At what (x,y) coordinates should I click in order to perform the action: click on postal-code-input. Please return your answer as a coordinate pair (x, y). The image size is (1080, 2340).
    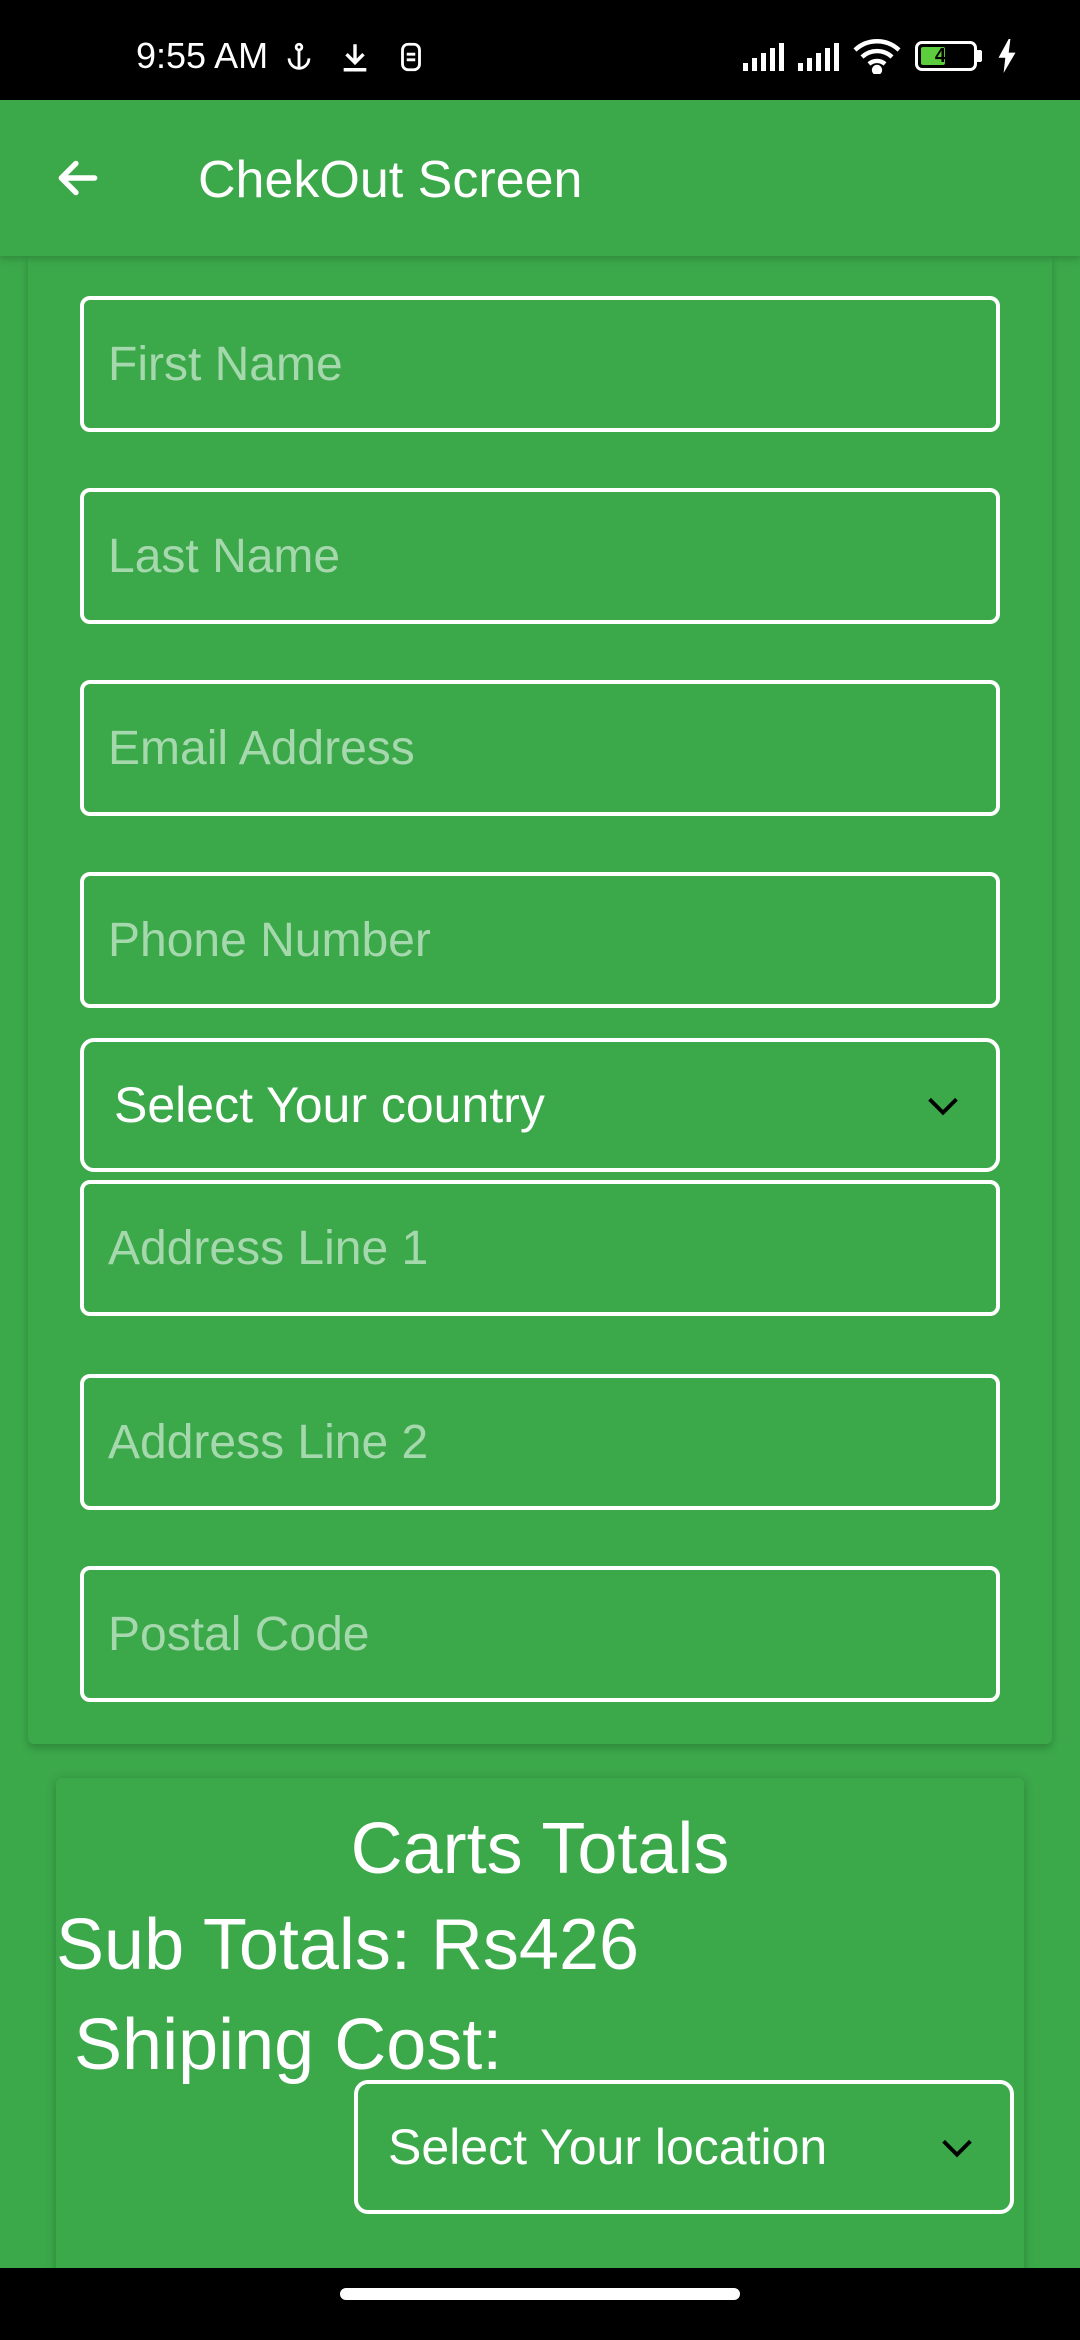
    Looking at the image, I should click on (552, 1634).